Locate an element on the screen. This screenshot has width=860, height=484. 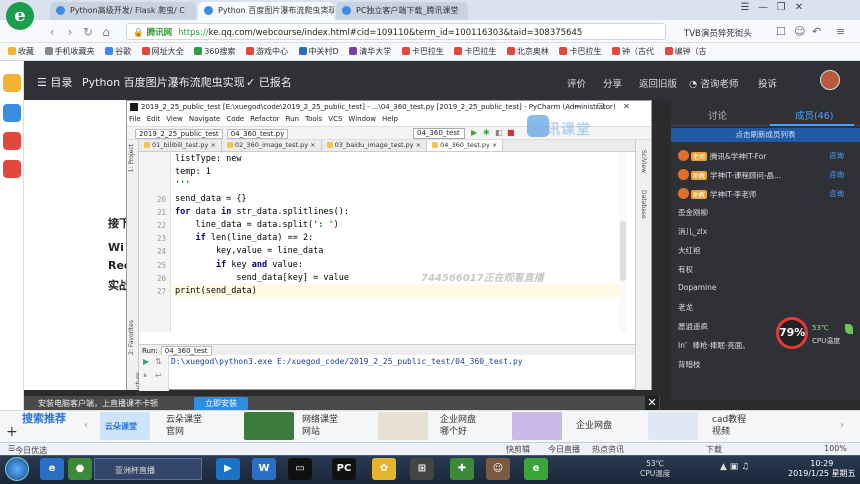
run-config-select: 04_360_test is located at coordinates (439, 133).